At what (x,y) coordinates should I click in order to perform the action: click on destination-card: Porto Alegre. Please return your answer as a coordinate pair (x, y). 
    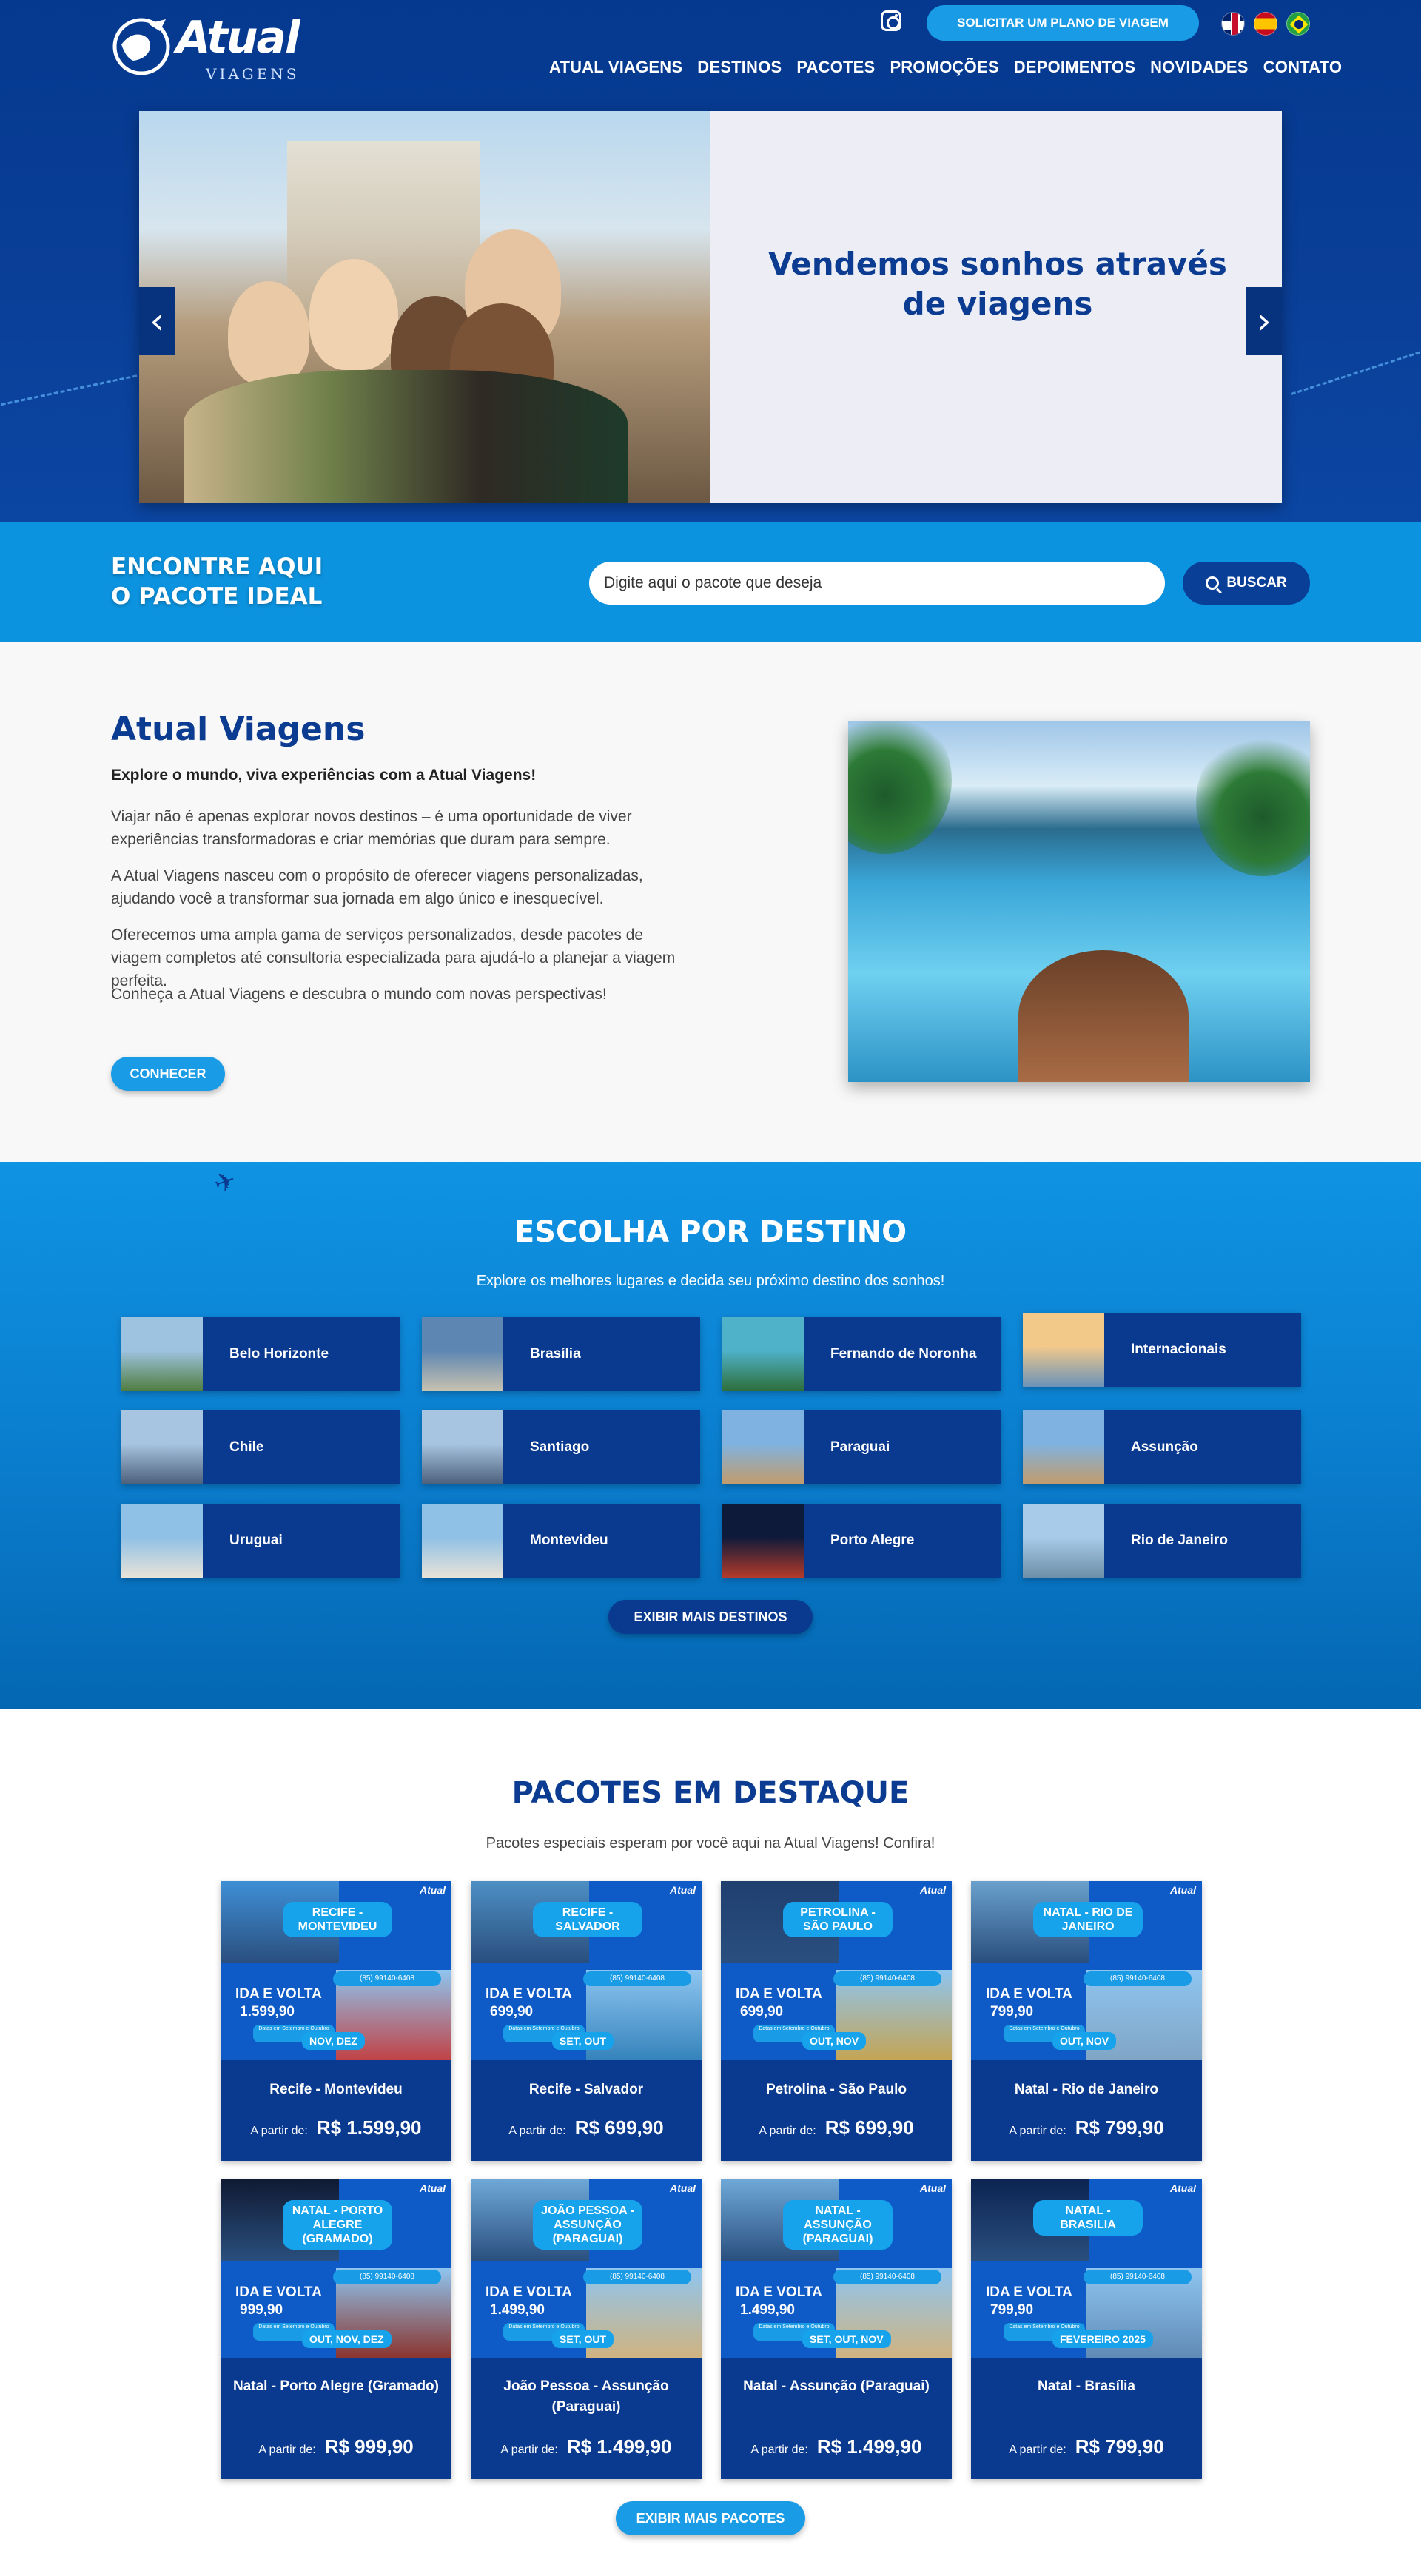
    Looking at the image, I should click on (861, 1541).